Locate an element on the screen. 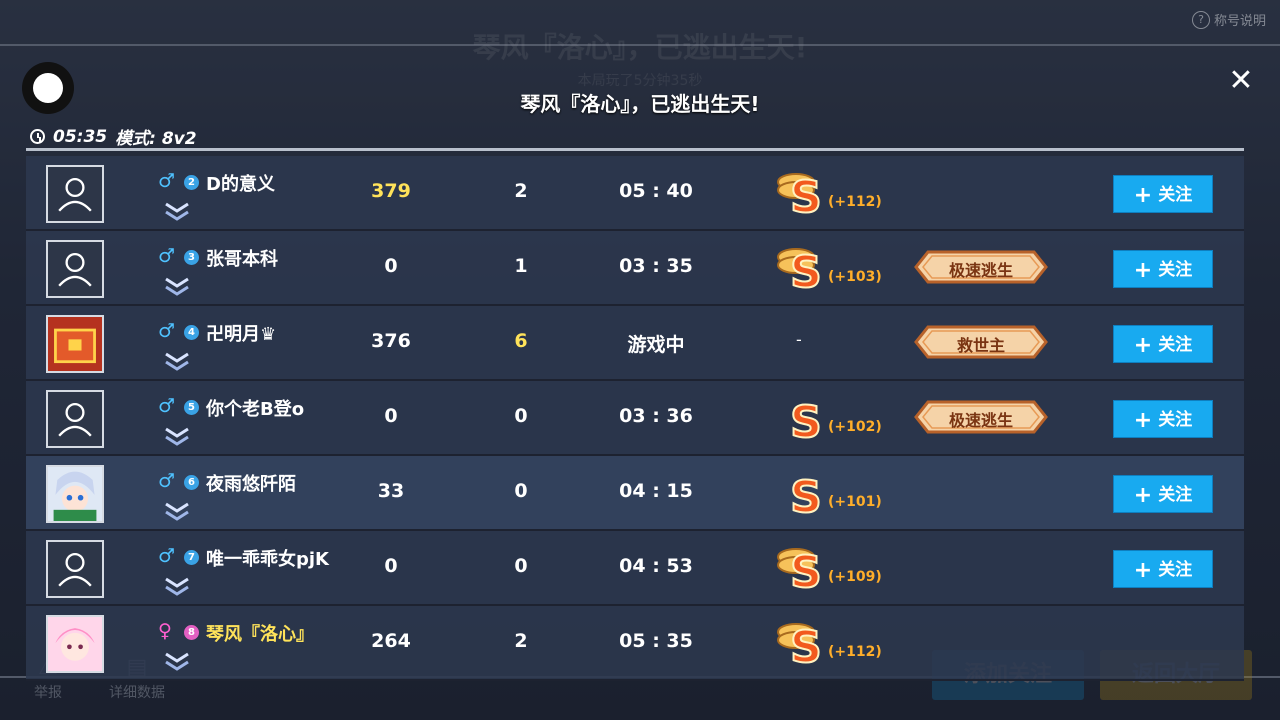 The width and height of the screenshot is (1280, 720). player-rank-badge: 7 is located at coordinates (191, 557).